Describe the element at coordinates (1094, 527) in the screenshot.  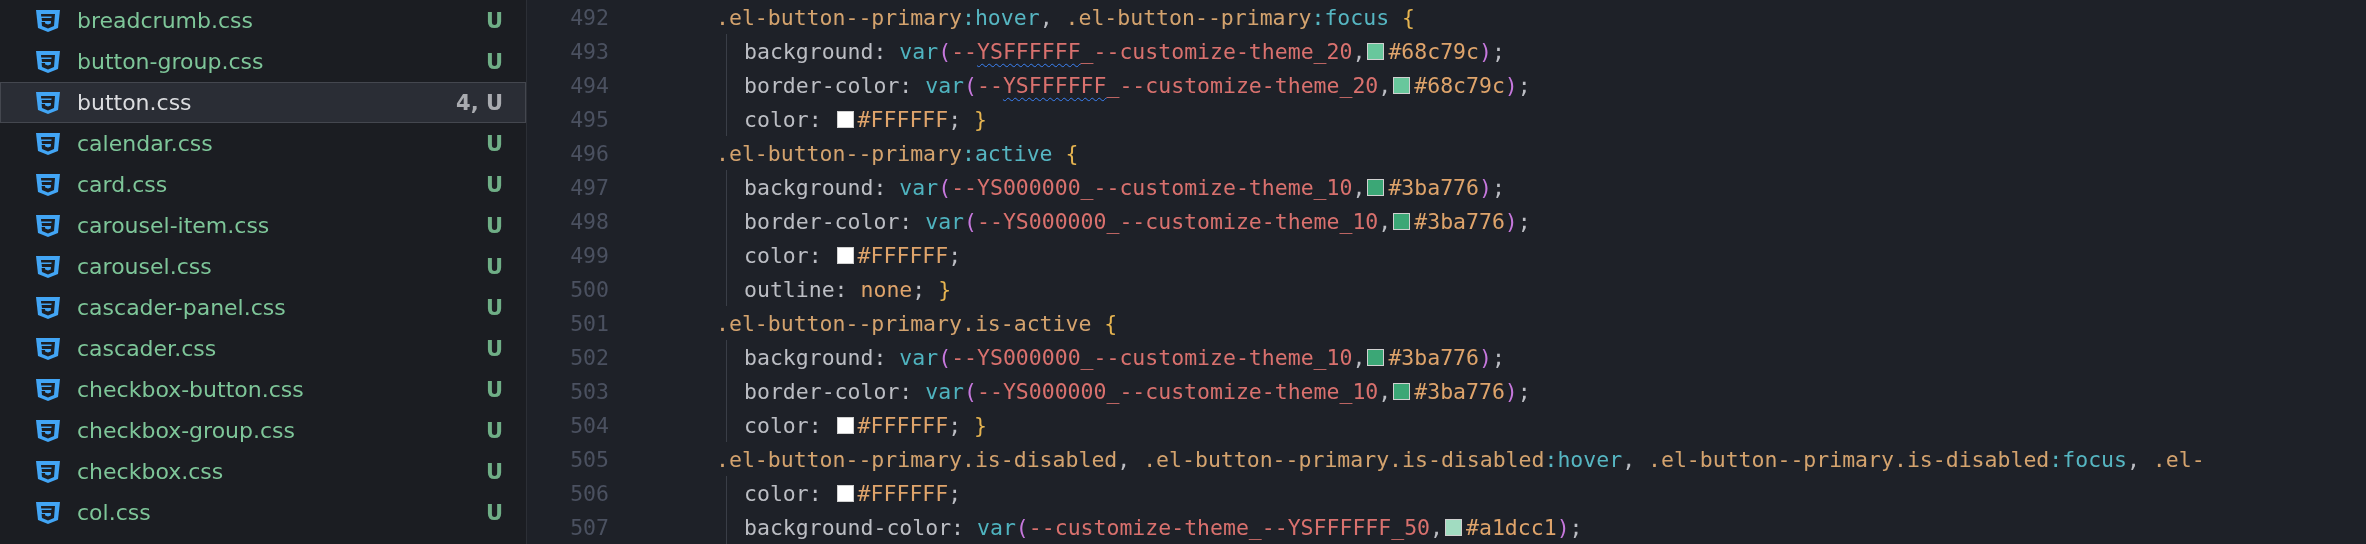
I see `code-text: background-color: var(--customize-theme_--YSFFFFFF_50,` at that location.